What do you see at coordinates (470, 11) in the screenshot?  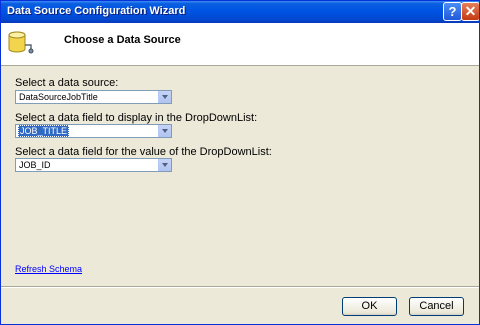 I see `close-button: ✕` at bounding box center [470, 11].